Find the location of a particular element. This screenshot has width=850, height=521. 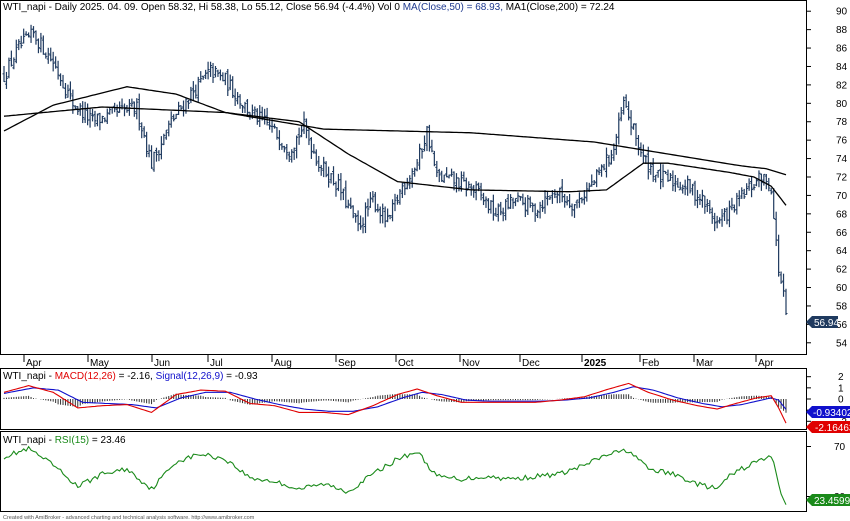

price-tick-label: 68 is located at coordinates (842, 214).